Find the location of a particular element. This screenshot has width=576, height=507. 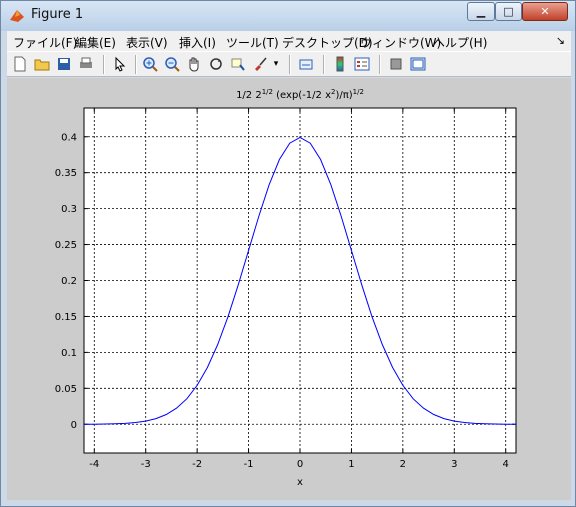

figure-toolbar: ▾ is located at coordinates (289, 64).